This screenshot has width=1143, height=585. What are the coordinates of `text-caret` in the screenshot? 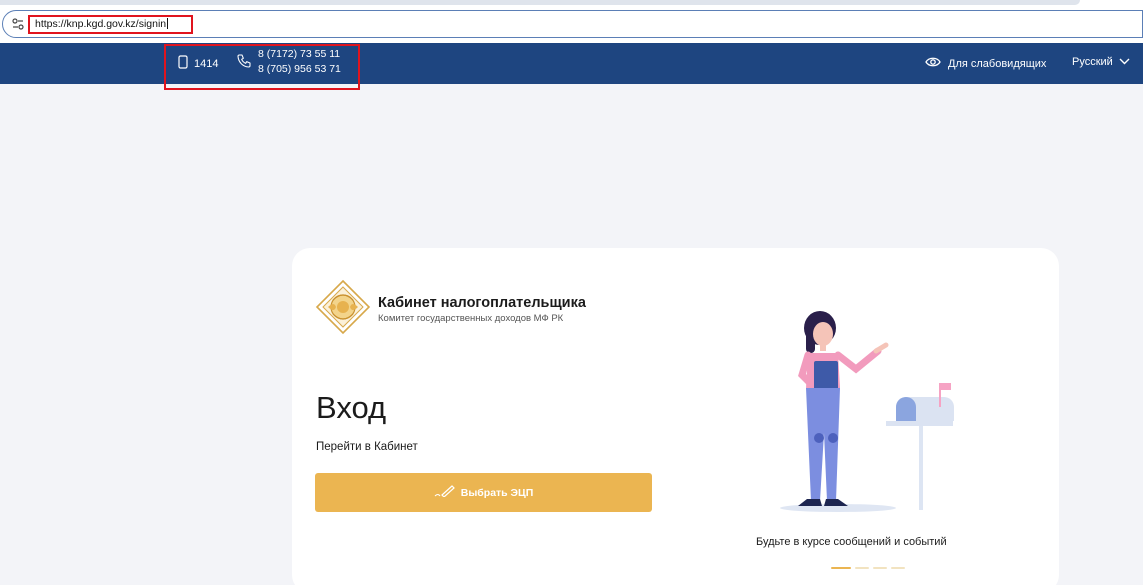 It's located at (168, 23).